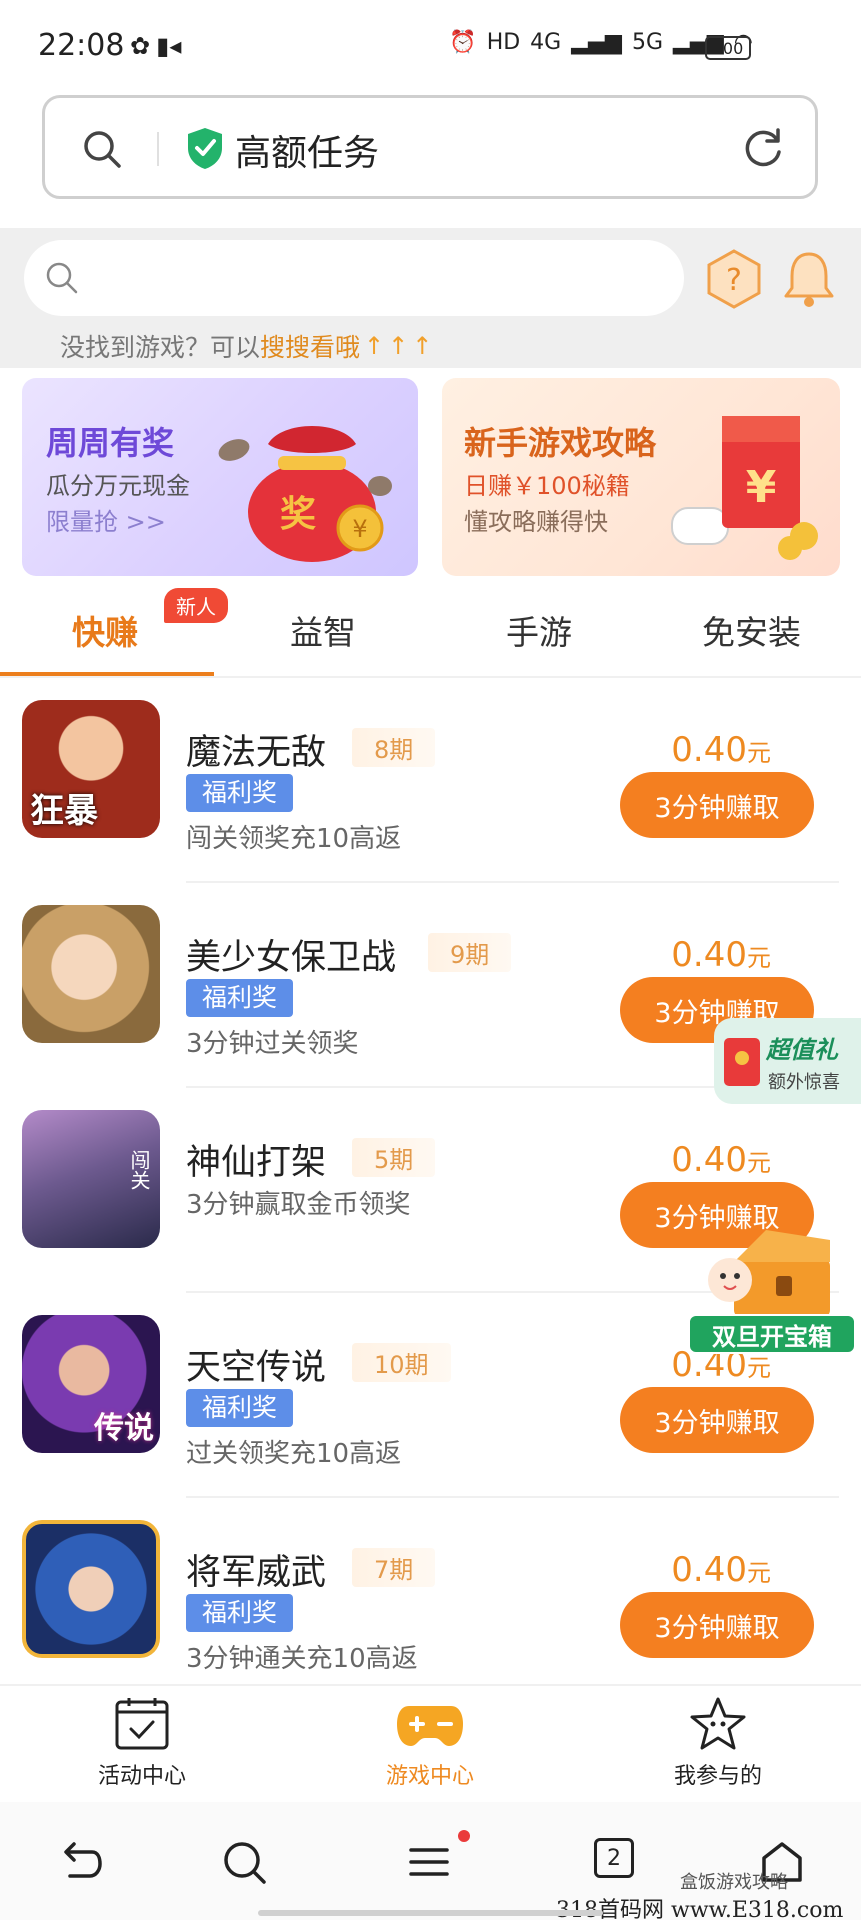  Describe the element at coordinates (430, 1726) in the screenshot. I see `gamepad-icon` at that location.